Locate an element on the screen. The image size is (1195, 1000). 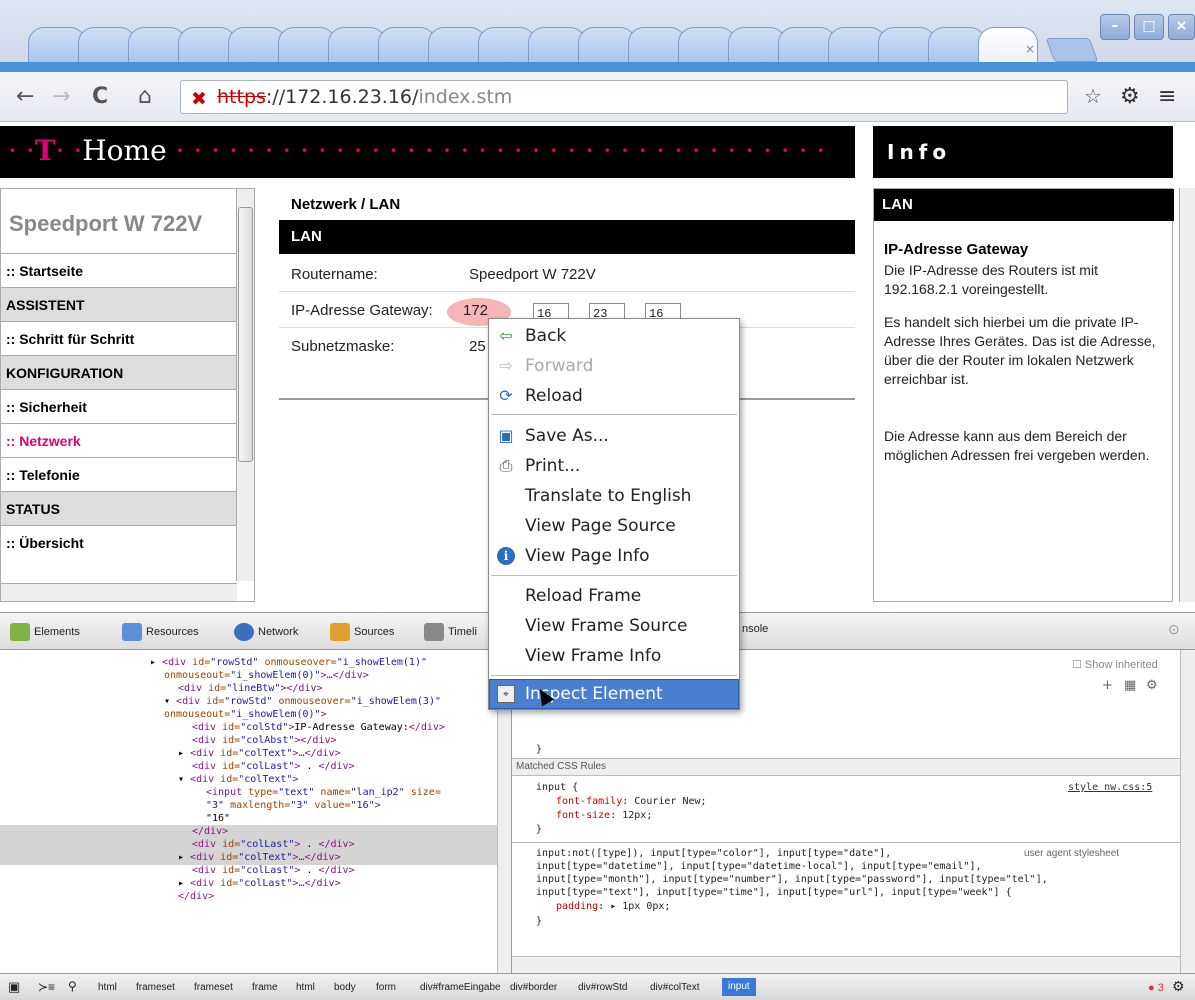
dock-icon: ▣ is located at coordinates (14, 987).